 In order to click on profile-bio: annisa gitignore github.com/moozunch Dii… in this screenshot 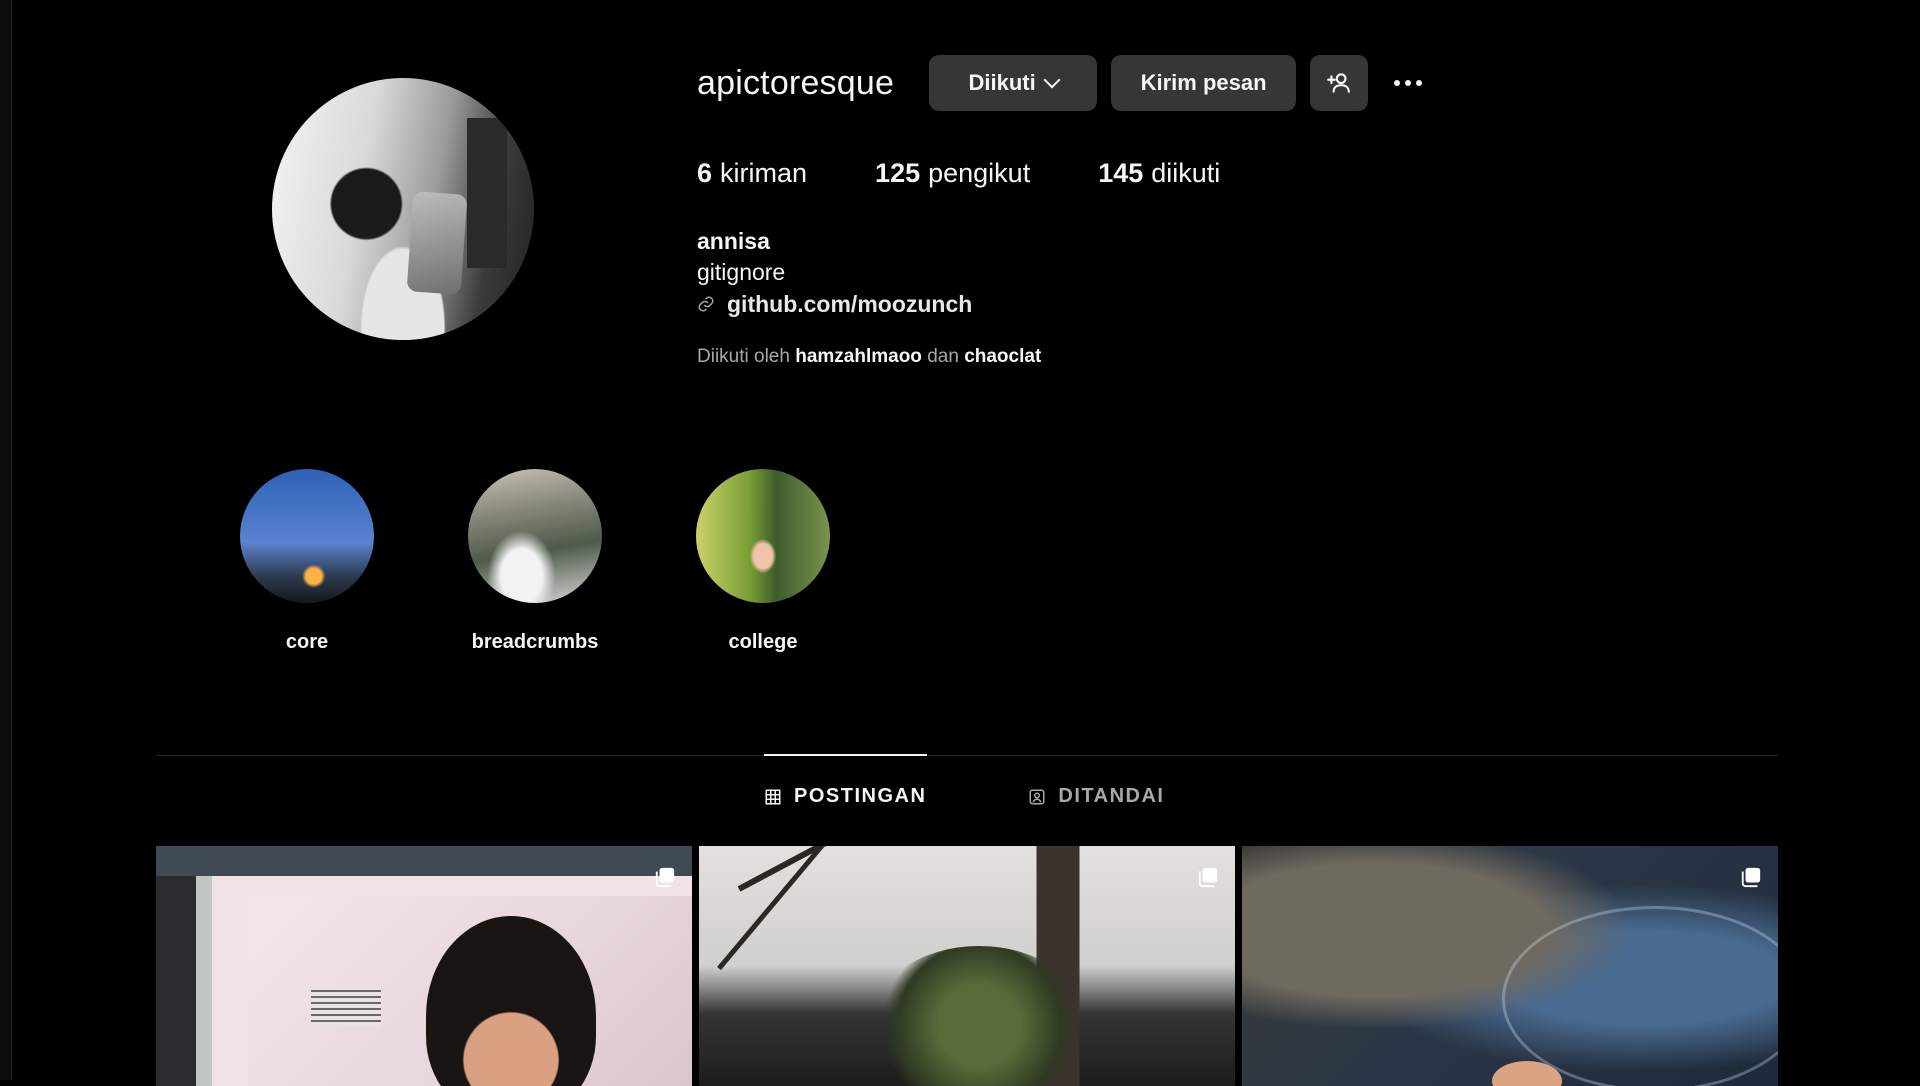, I will do `click(869, 297)`.